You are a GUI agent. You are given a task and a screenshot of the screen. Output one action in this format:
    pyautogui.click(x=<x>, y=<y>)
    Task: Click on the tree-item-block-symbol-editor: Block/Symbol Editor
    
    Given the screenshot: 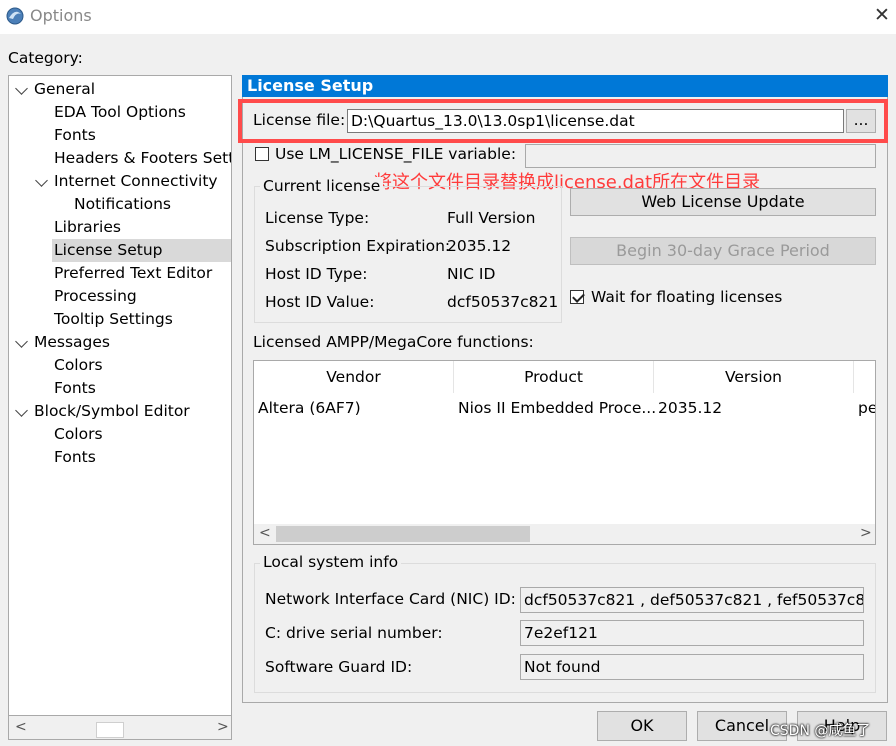 What is the action you would take?
    pyautogui.click(x=112, y=411)
    